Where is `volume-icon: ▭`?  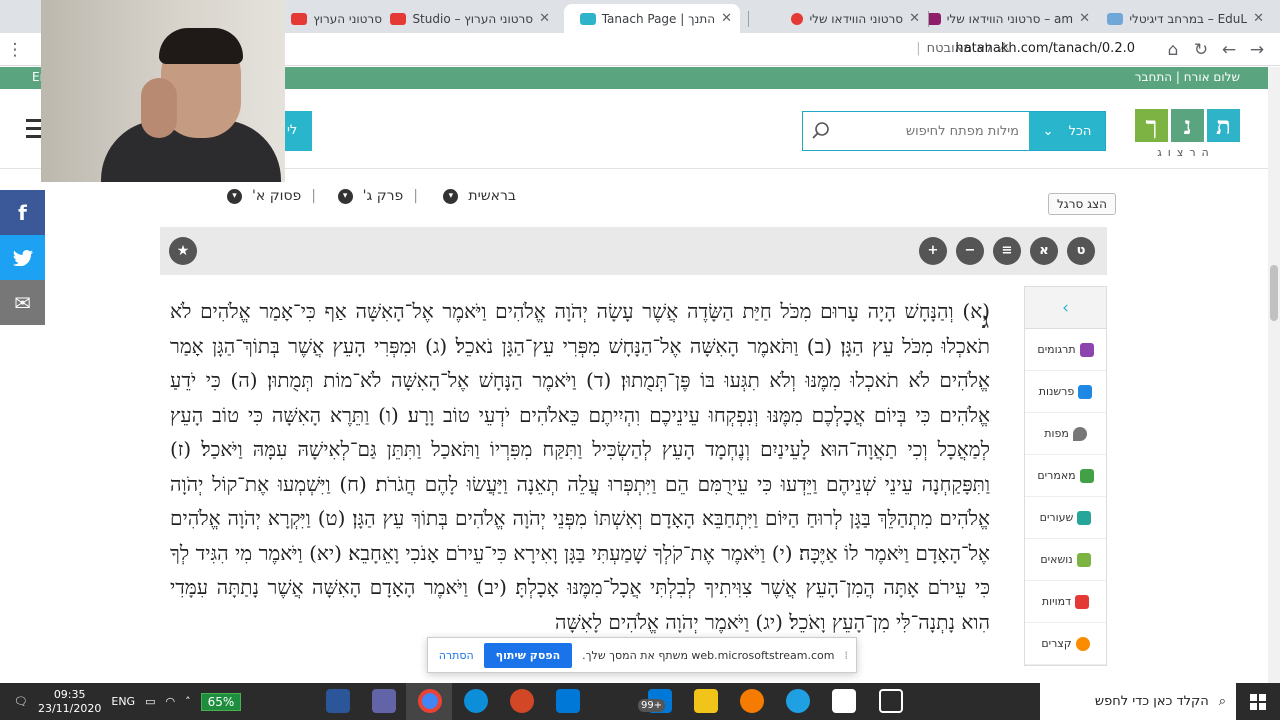 volume-icon: ▭ is located at coordinates (150, 701).